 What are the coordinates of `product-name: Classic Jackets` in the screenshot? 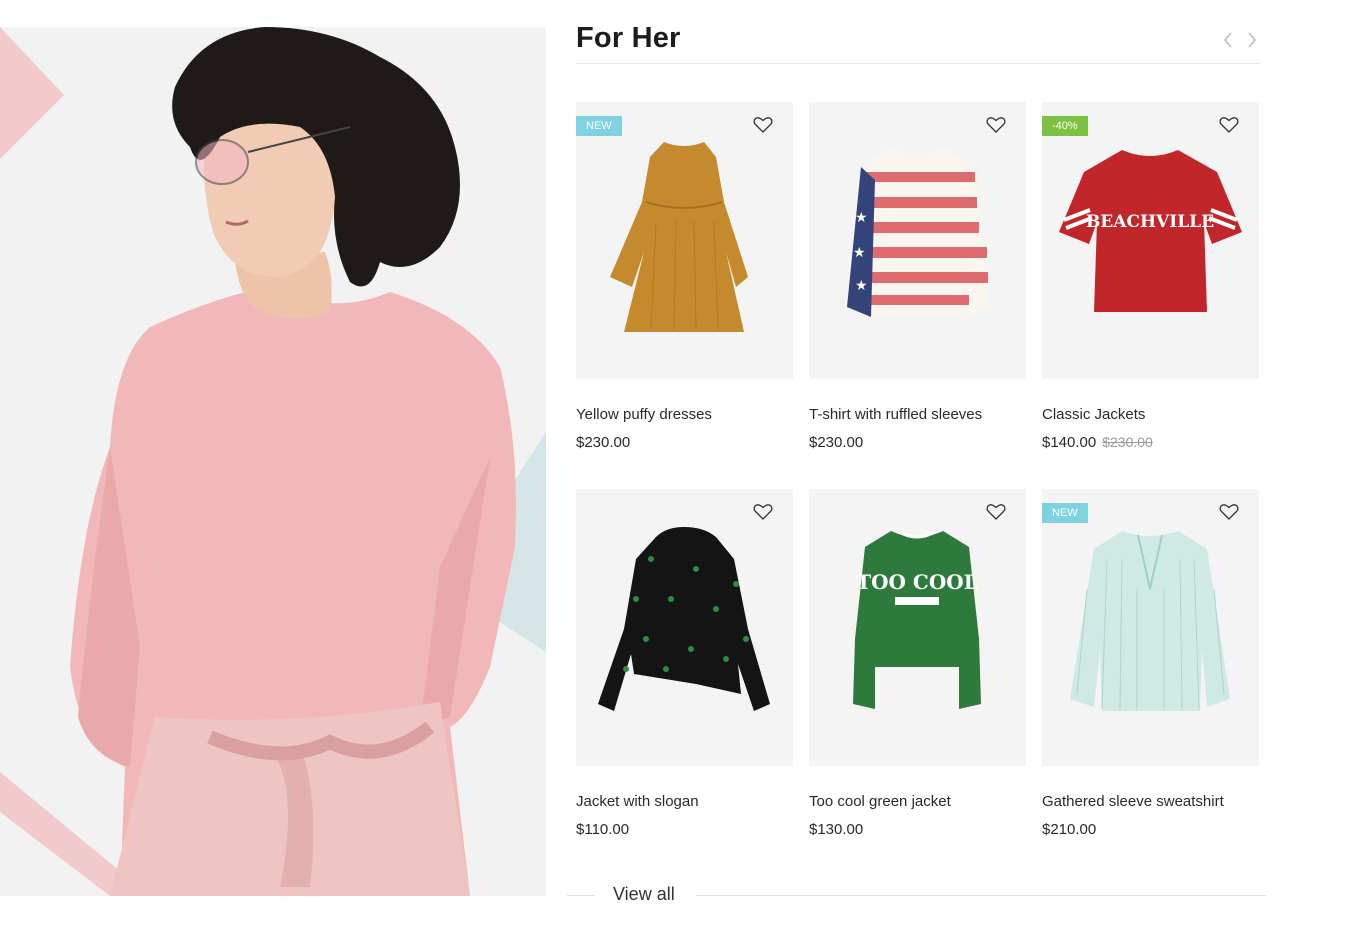 It's located at (1093, 414).